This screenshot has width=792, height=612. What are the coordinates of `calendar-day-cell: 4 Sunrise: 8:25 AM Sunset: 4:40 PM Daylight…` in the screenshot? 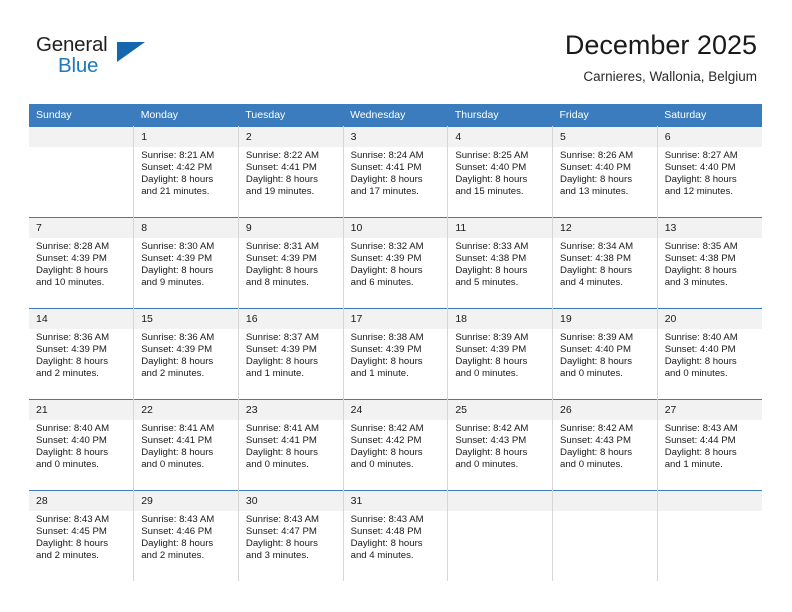 It's located at (500, 172).